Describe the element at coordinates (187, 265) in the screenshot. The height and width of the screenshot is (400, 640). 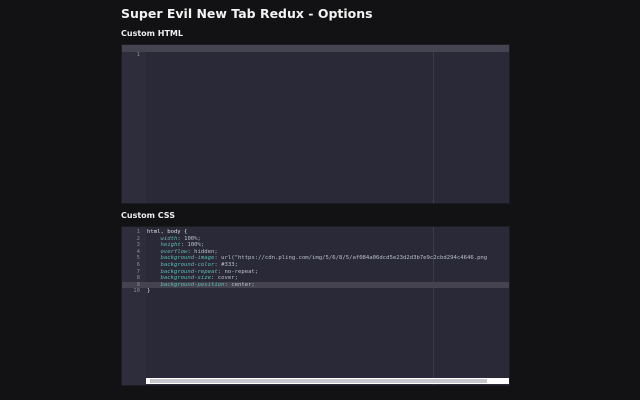
I see `property: background-color` at that location.